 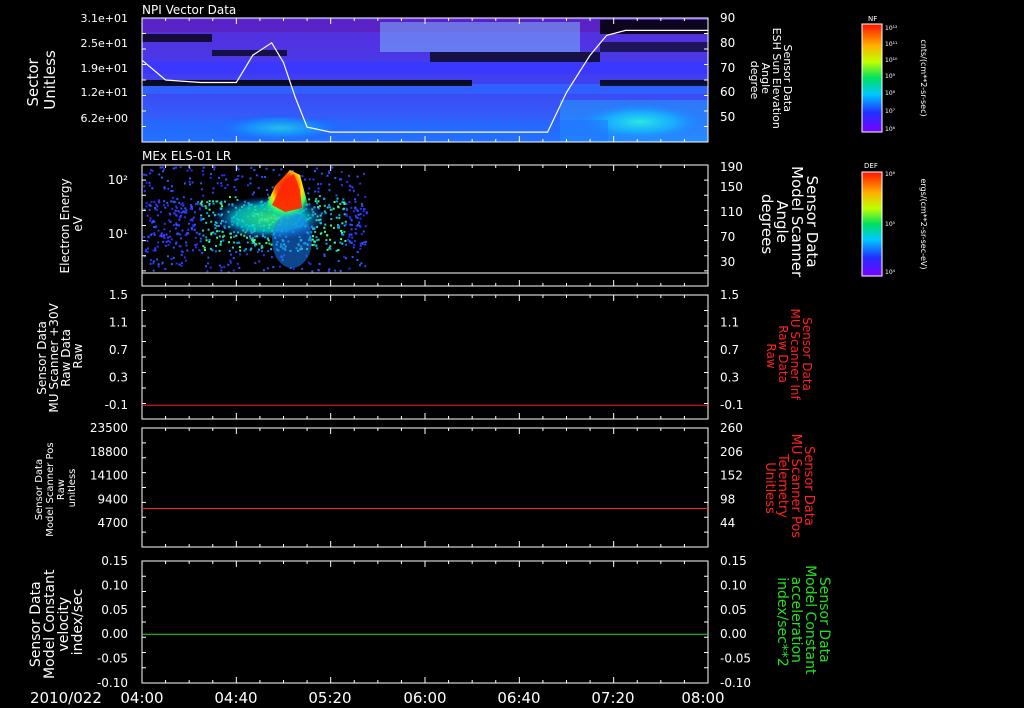 What do you see at coordinates (114, 634) in the screenshot?
I see `left-tick-label: 0.00` at bounding box center [114, 634].